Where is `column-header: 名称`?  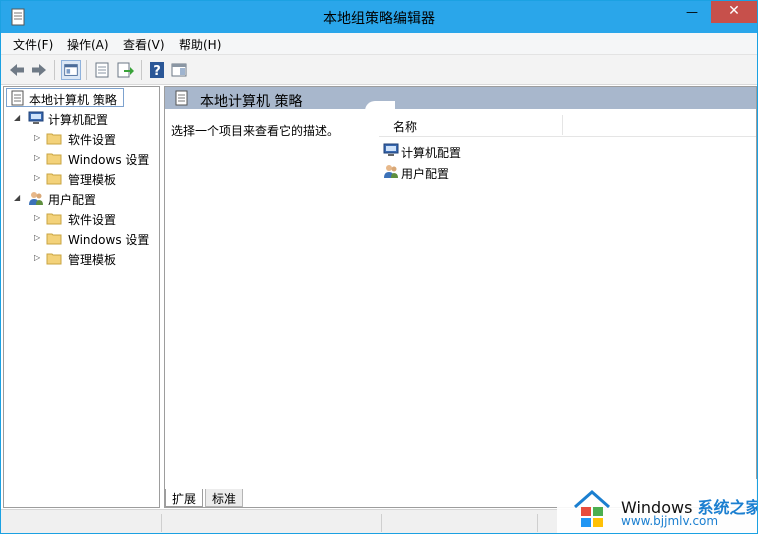 column-header: 名称 is located at coordinates (567, 125).